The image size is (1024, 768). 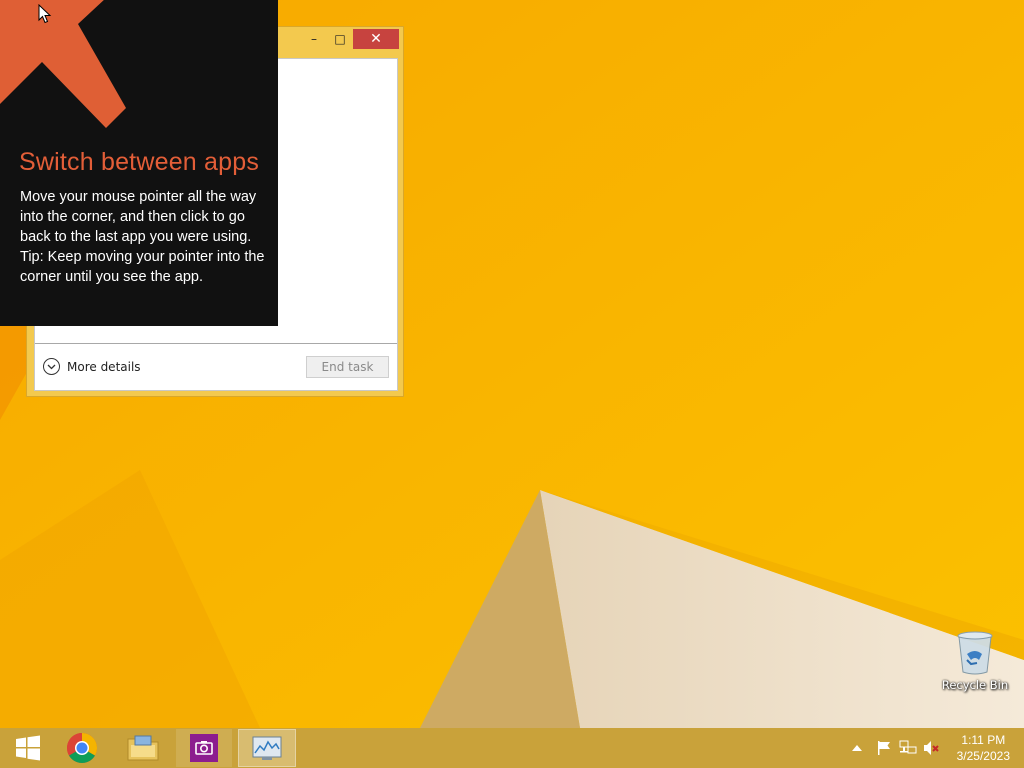 What do you see at coordinates (51, 366) in the screenshot?
I see `chevron-down-icon` at bounding box center [51, 366].